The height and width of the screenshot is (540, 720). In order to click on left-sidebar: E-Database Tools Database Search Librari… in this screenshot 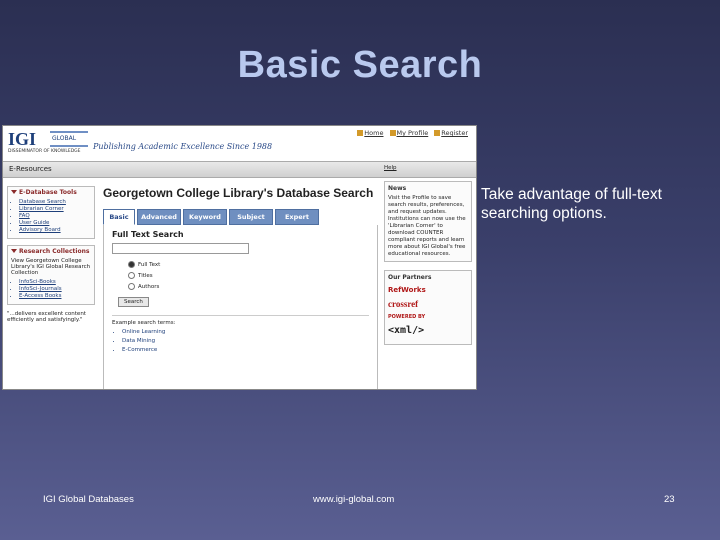, I will do `click(51, 254)`.